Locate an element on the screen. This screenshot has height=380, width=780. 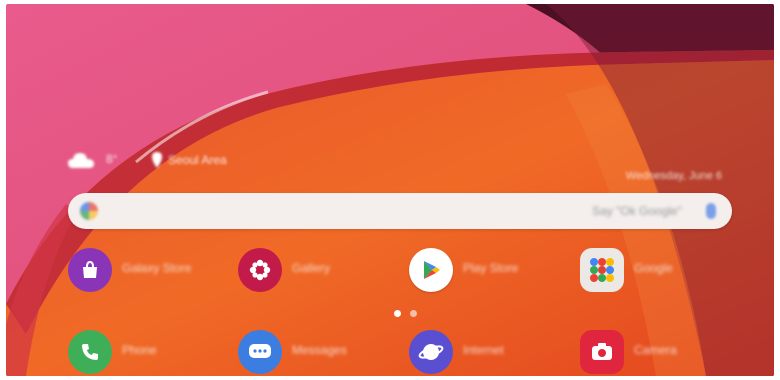
location-text: Seoul Area is located at coordinates (197, 160).